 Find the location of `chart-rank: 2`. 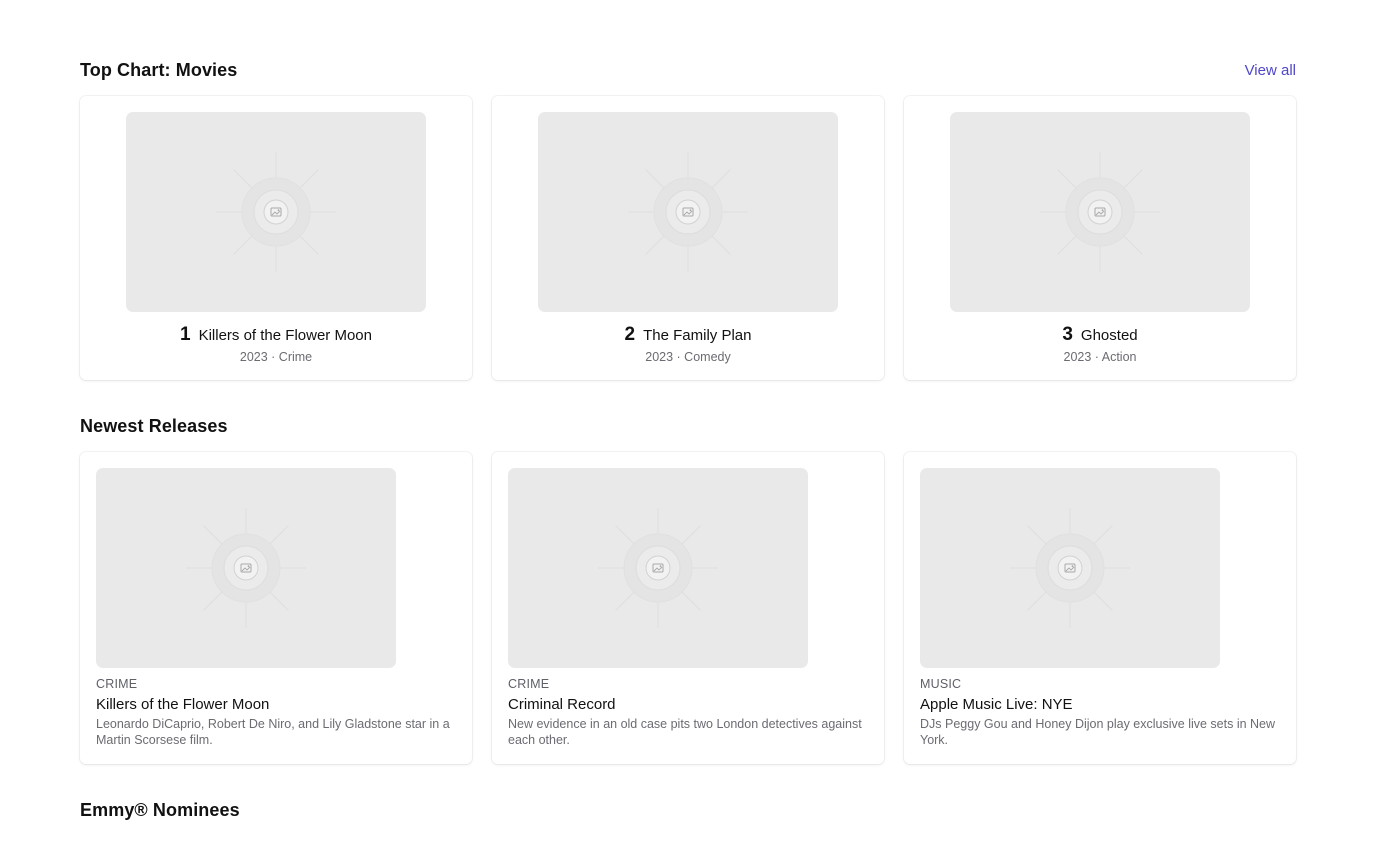

chart-rank: 2 is located at coordinates (630, 334).